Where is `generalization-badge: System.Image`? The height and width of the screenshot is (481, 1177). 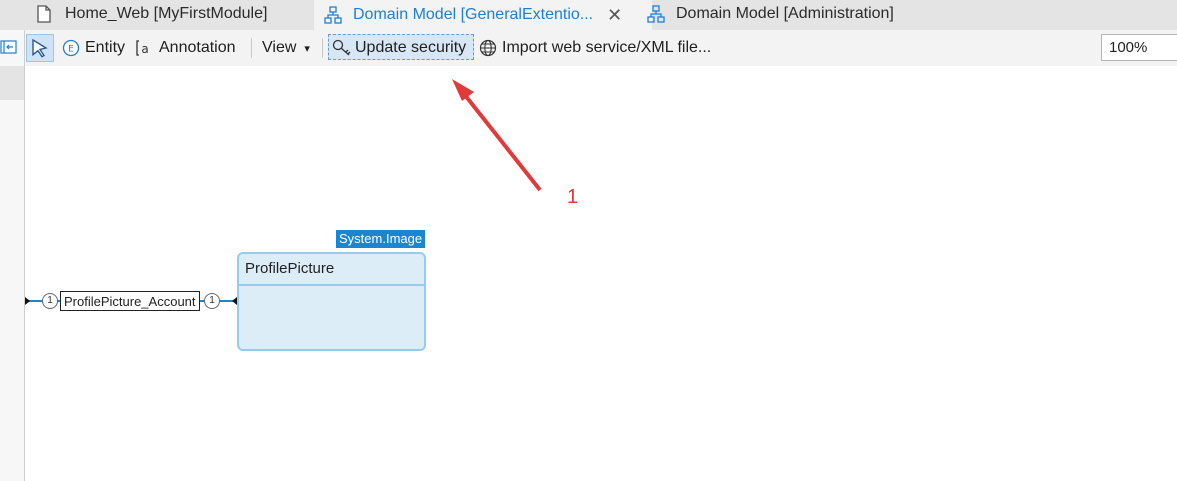 generalization-badge: System.Image is located at coordinates (381, 239).